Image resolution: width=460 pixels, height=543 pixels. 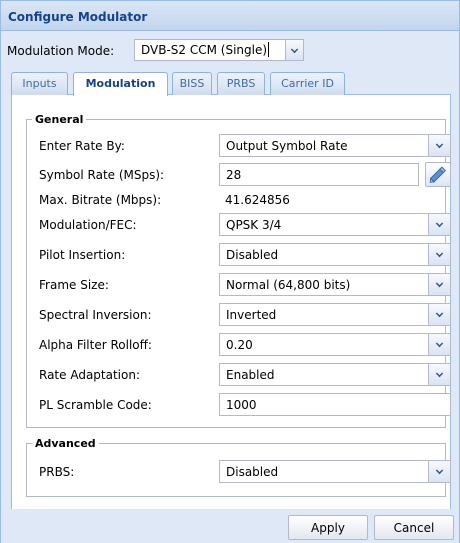 I want to click on tab-carrier-id: Carrier ID, so click(x=307, y=83).